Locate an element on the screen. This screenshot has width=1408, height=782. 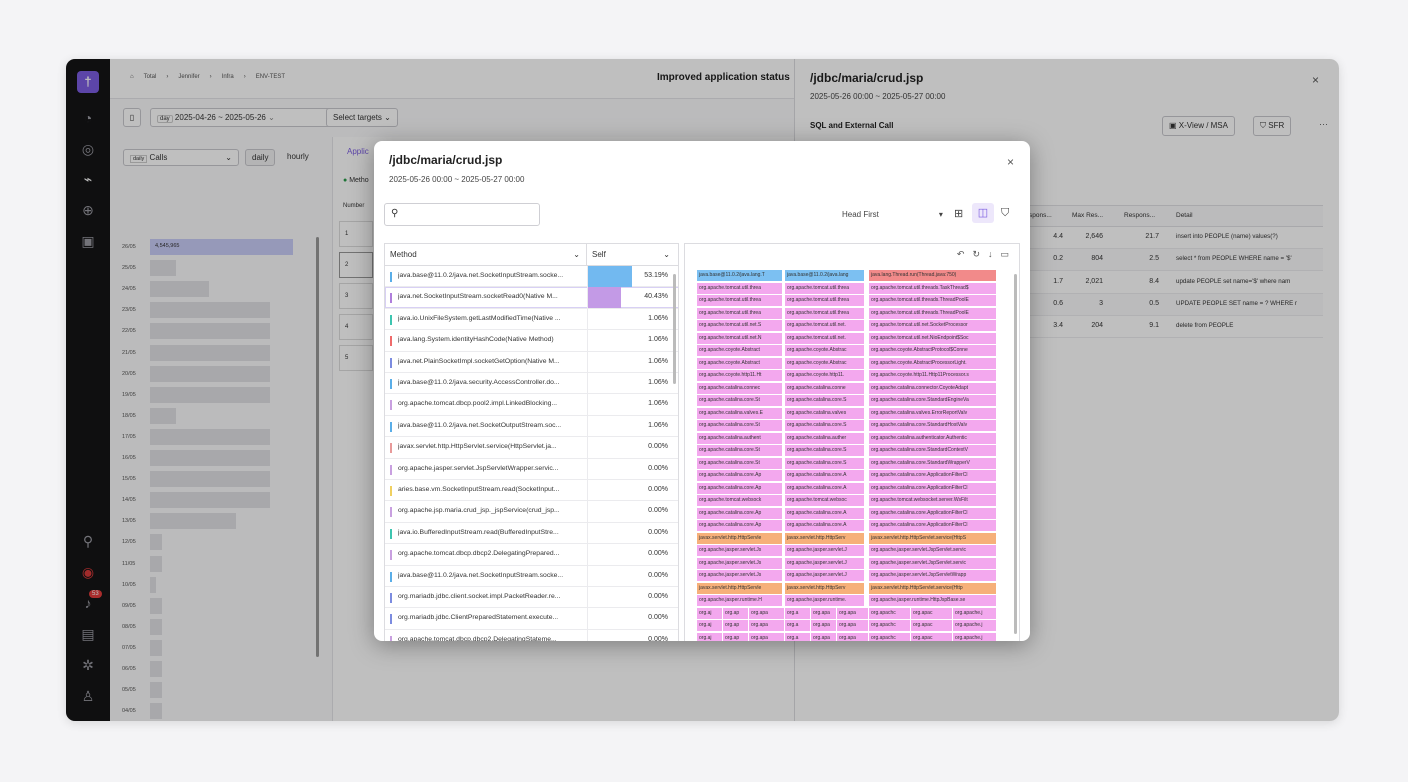
flame-frame: org.apache.jasper.runtime. is located at coordinates (825, 600).